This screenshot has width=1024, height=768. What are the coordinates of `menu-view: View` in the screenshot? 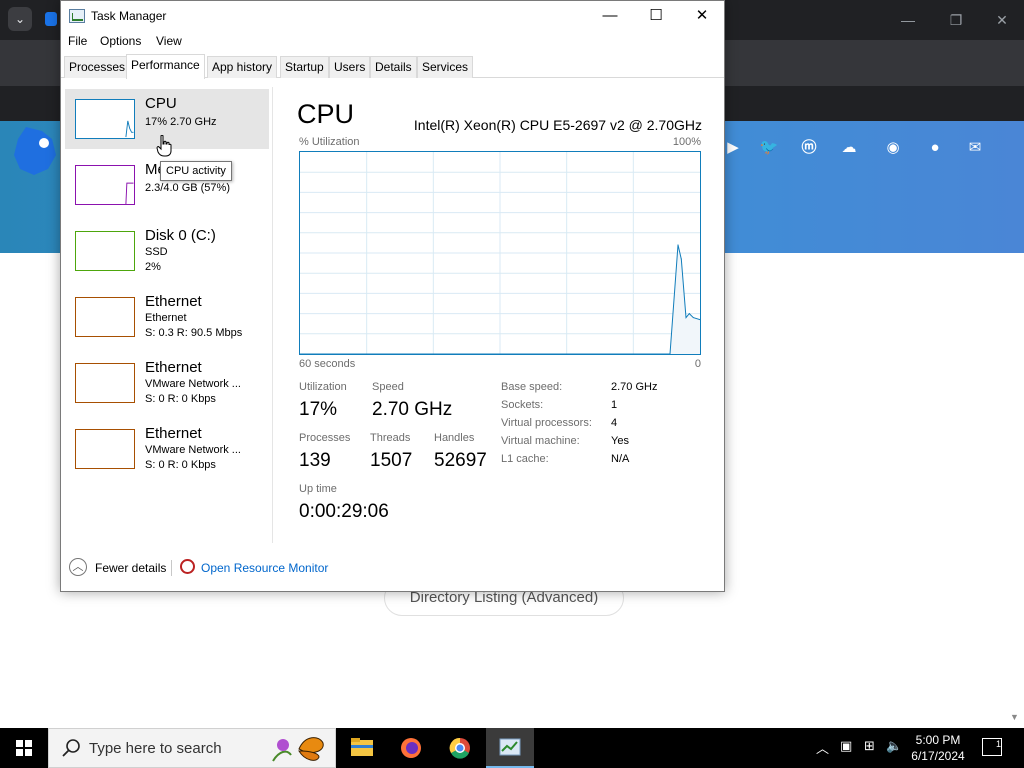 It's located at (169, 41).